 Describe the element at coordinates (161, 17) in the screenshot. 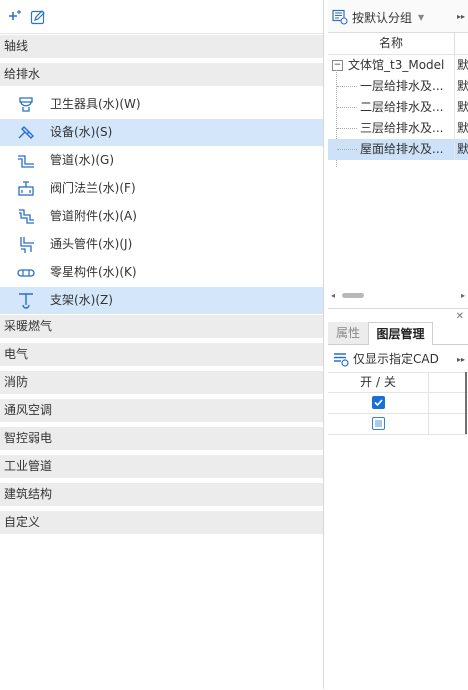

I see `left-toolbar` at that location.